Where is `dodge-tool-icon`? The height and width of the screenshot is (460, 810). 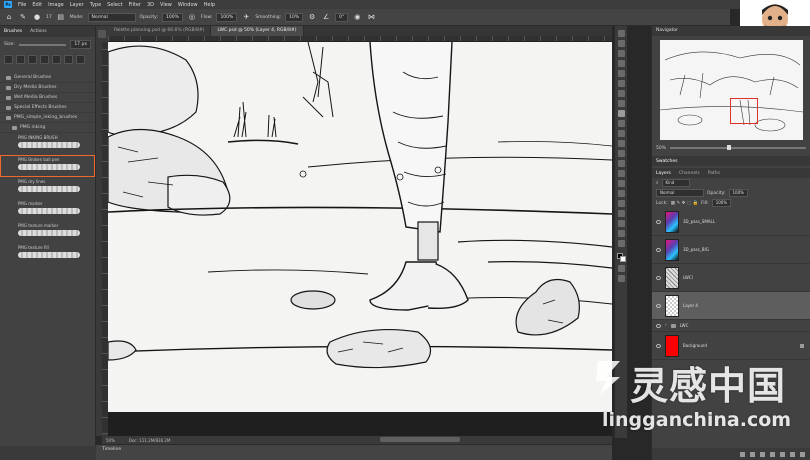 dodge-tool-icon is located at coordinates (621, 173).